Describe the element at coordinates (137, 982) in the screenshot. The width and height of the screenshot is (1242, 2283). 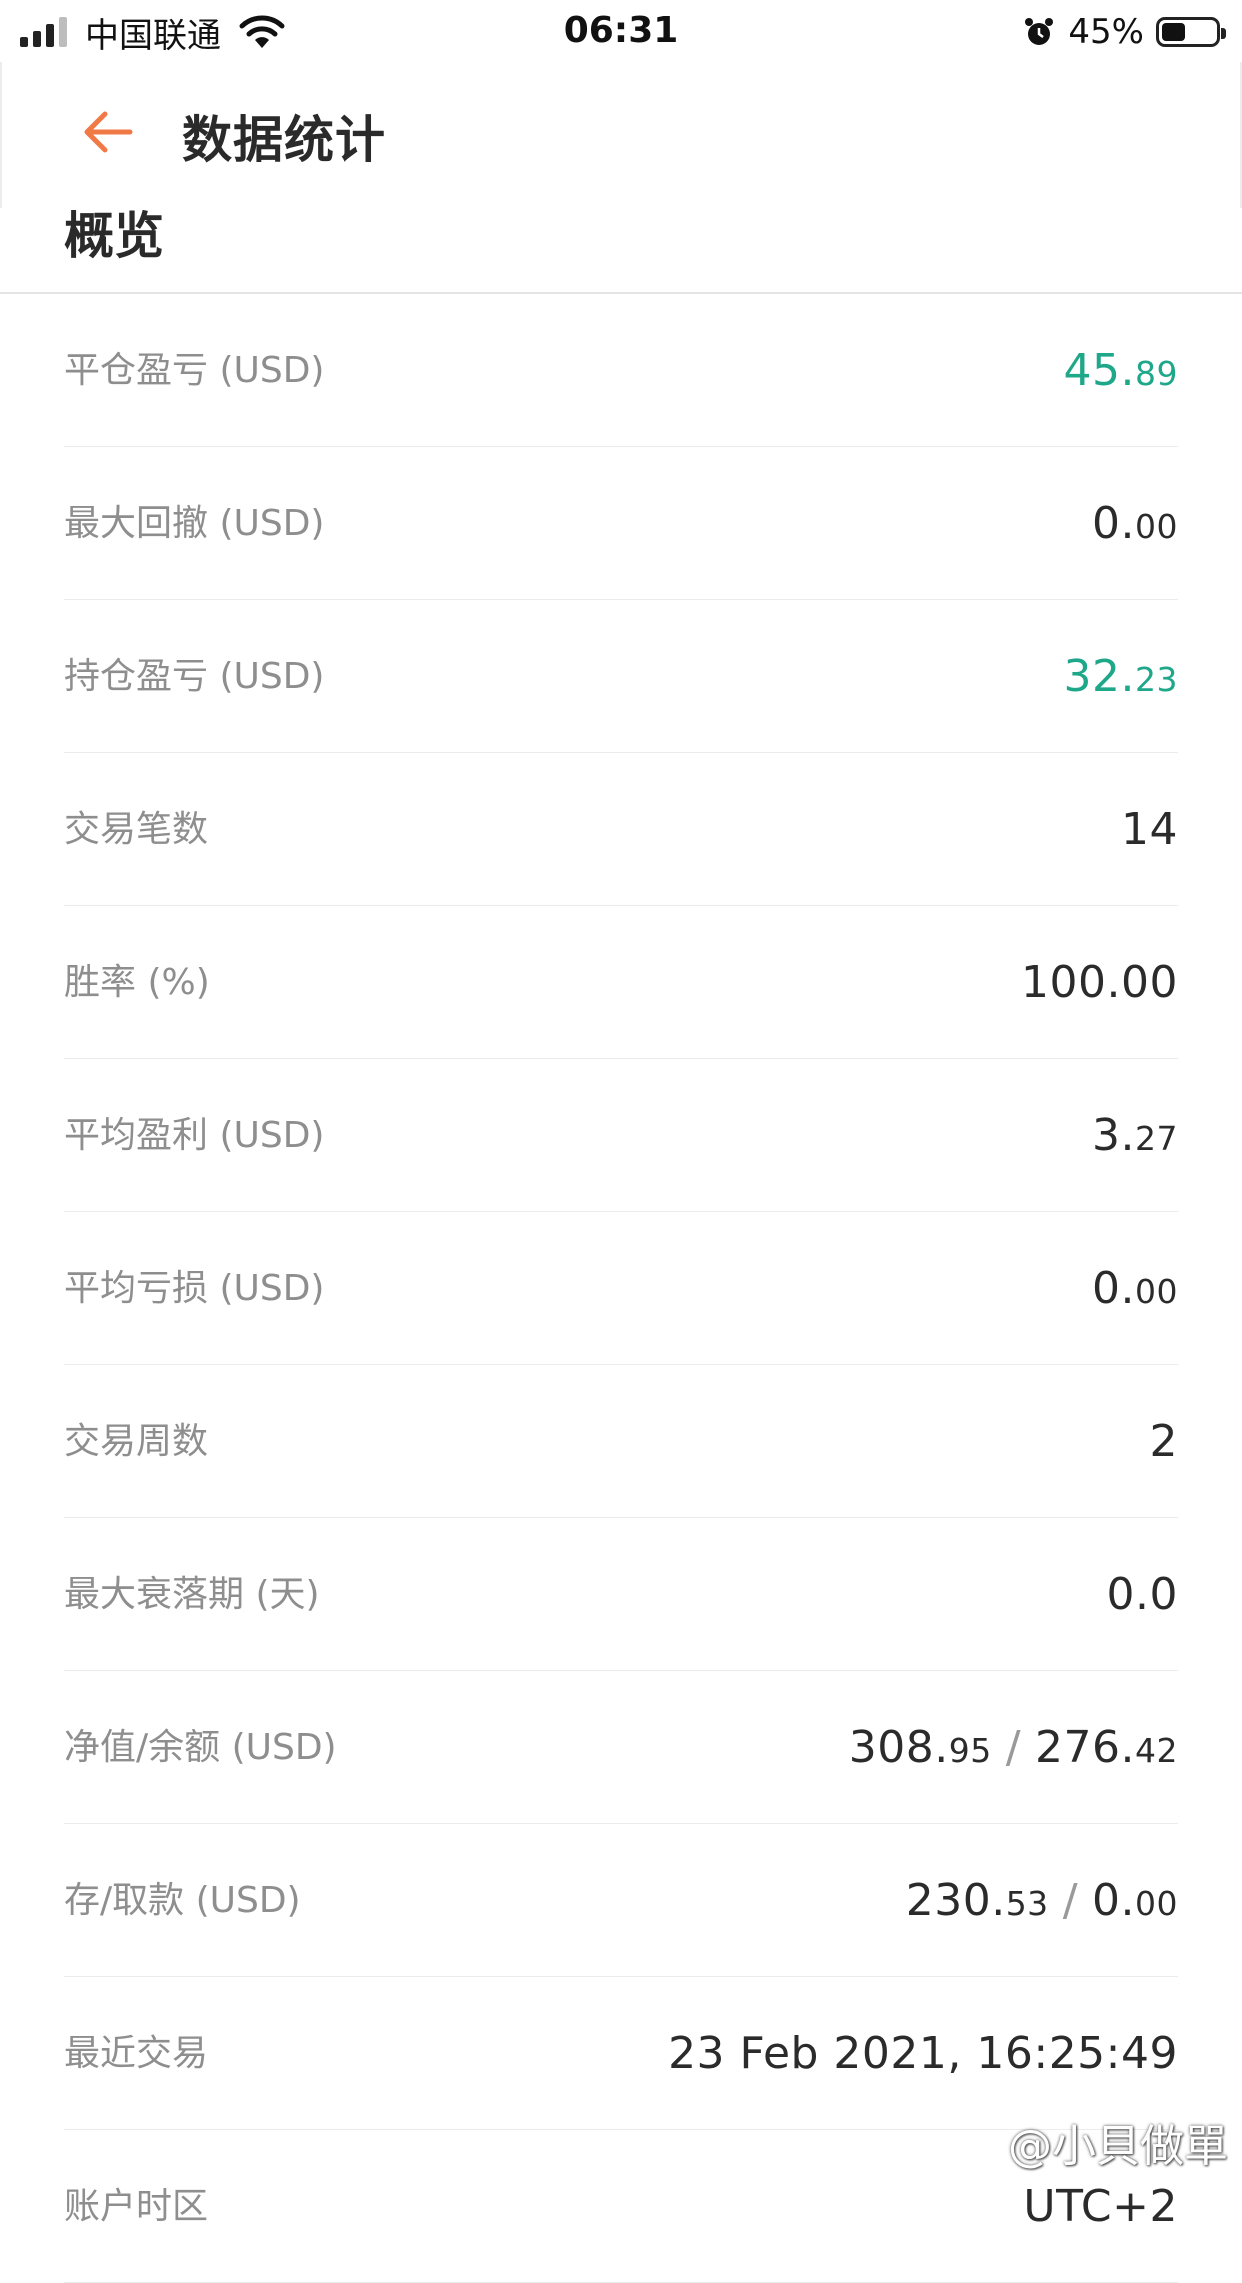
I see `stat-label: 胜率 (%)` at that location.